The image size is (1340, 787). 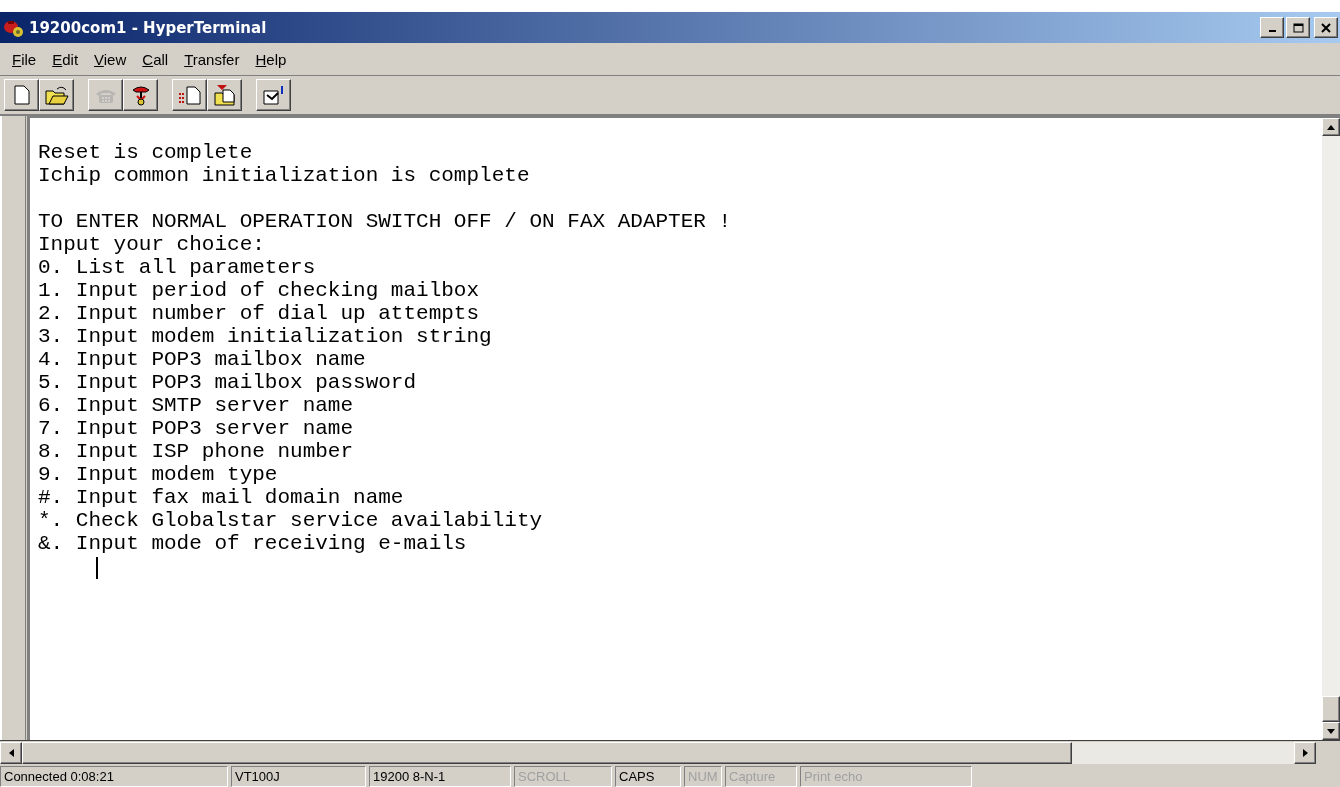 I want to click on status-panel: Connected 0:08:21, so click(x=114, y=776).